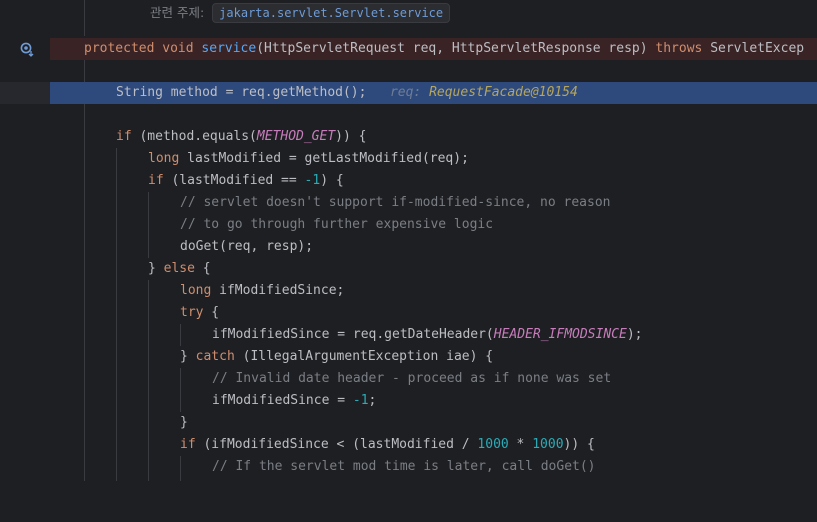 This screenshot has height=522, width=817. Describe the element at coordinates (324, 158) in the screenshot. I see `code-text: lastModified = getLastModified(req);` at that location.